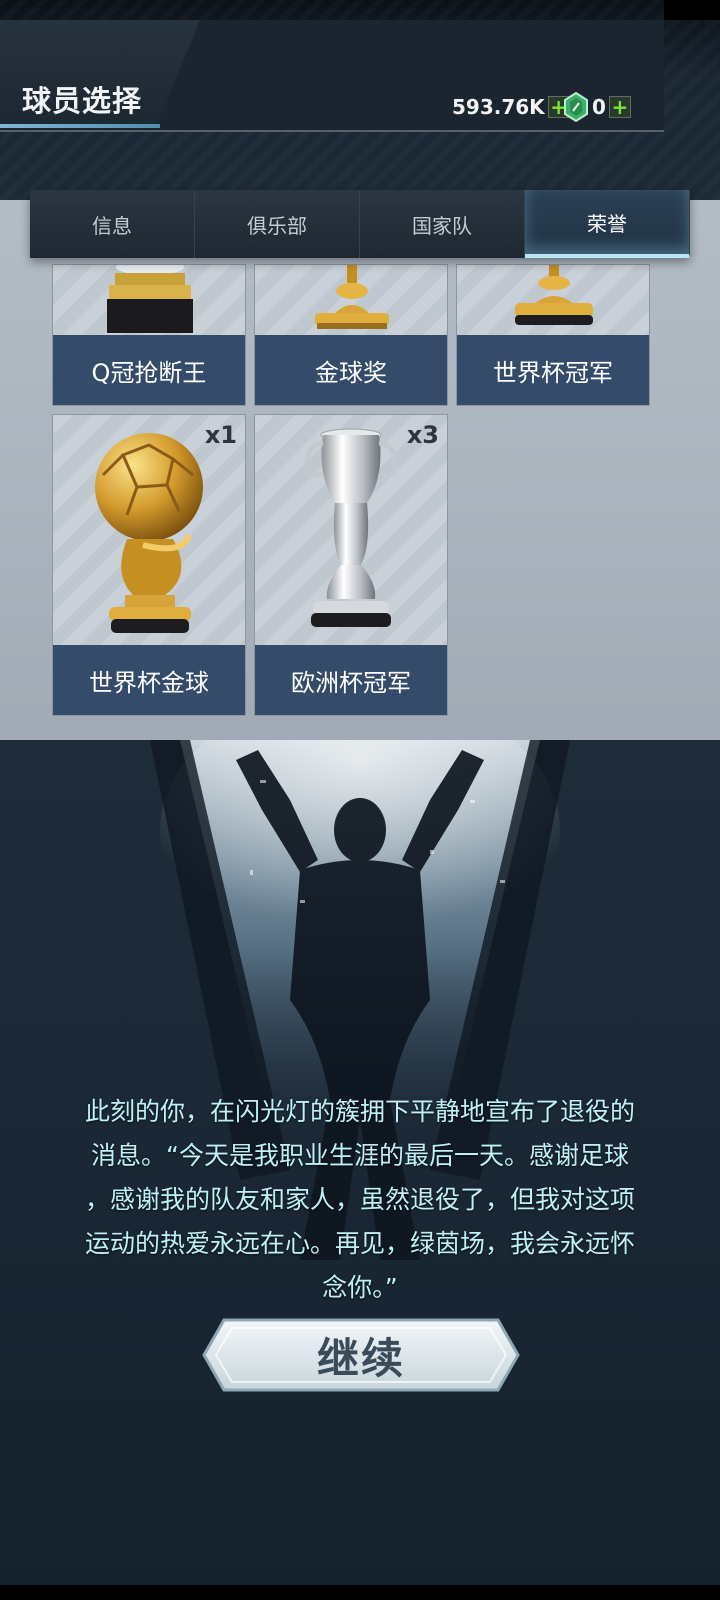 The image size is (720, 1600). I want to click on honor-card: x3 欧洲杯冠军, so click(351, 565).